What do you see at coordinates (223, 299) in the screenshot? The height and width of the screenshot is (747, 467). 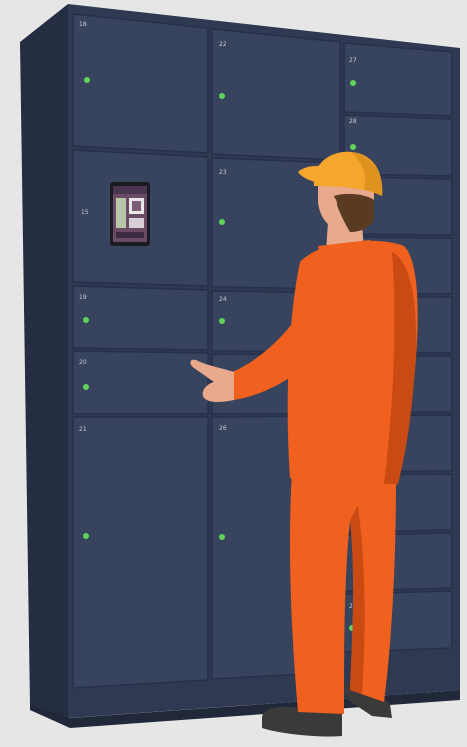 I see `locker-number: 24` at bounding box center [223, 299].